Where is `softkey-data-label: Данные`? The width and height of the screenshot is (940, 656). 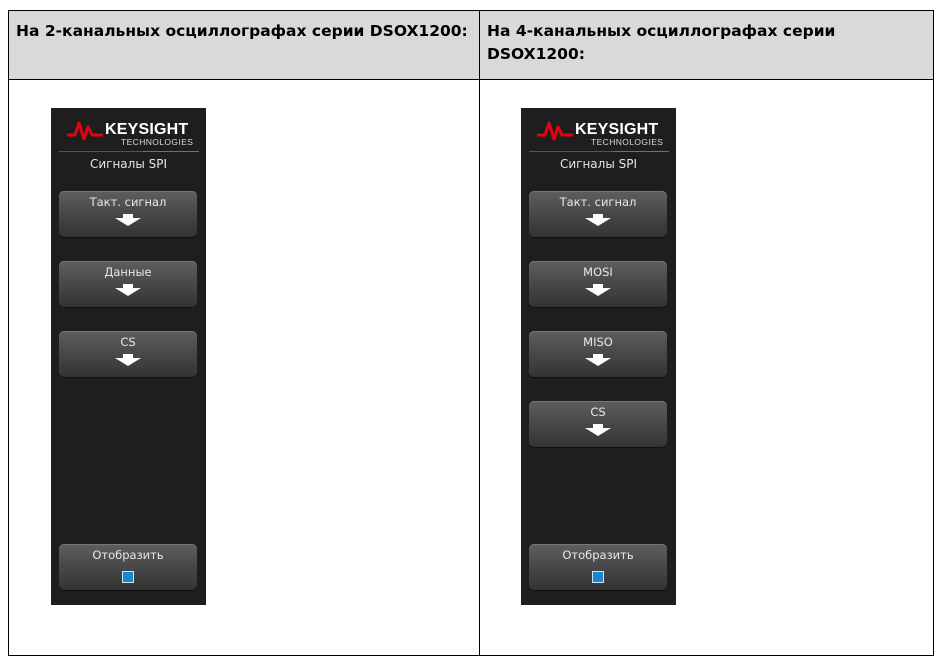
softkey-data-label: Данные is located at coordinates (128, 272).